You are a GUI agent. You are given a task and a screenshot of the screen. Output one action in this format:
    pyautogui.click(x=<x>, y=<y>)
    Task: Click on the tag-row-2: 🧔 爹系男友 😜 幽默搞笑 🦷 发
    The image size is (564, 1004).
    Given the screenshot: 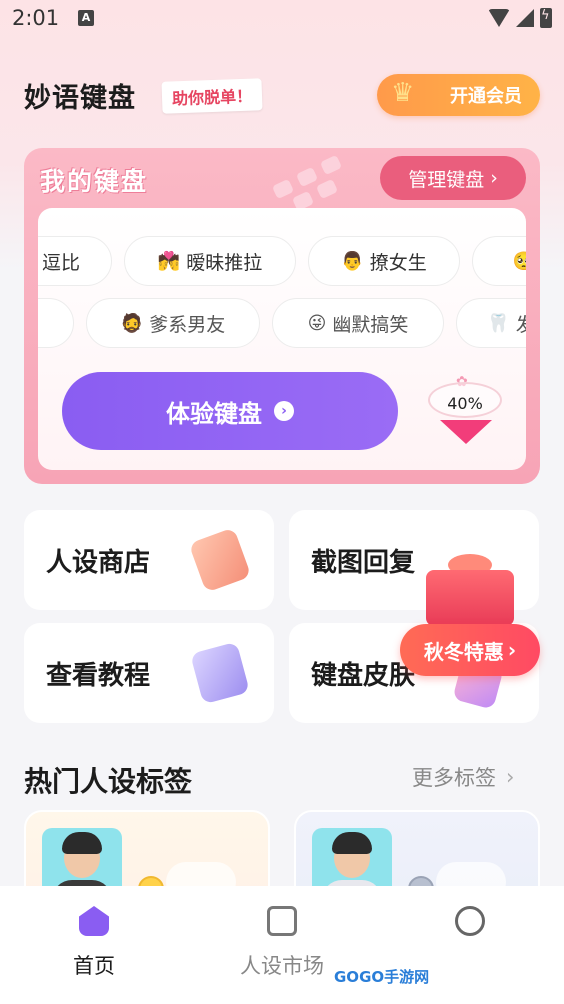 What is the action you would take?
    pyautogui.click(x=282, y=323)
    